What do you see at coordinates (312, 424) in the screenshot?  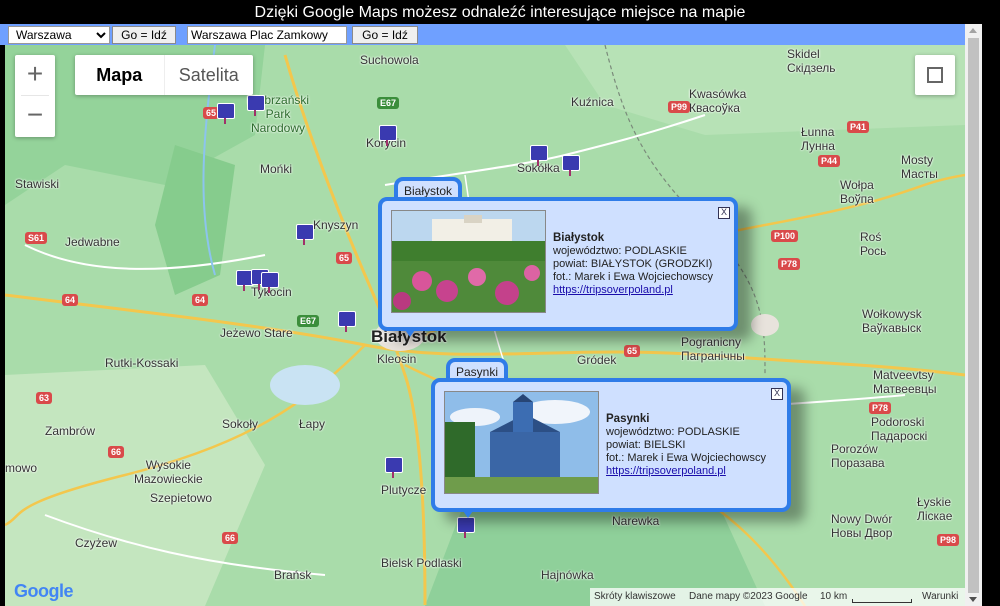 I see `place-label: Łapy` at bounding box center [312, 424].